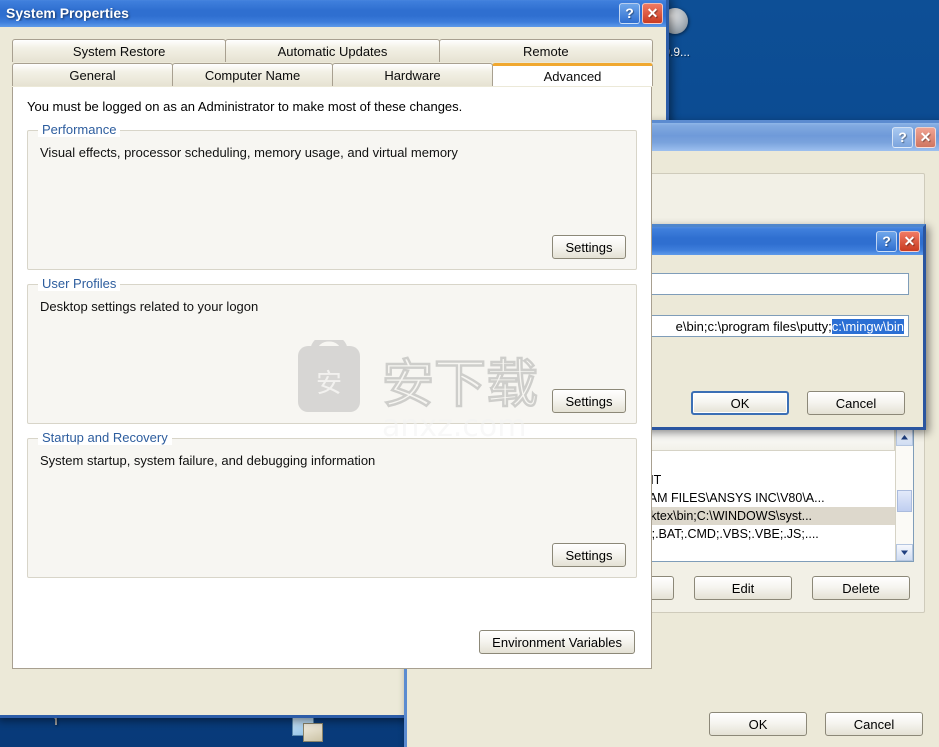 The image size is (939, 747). I want to click on windows-explorer-icon, so click(292, 731).